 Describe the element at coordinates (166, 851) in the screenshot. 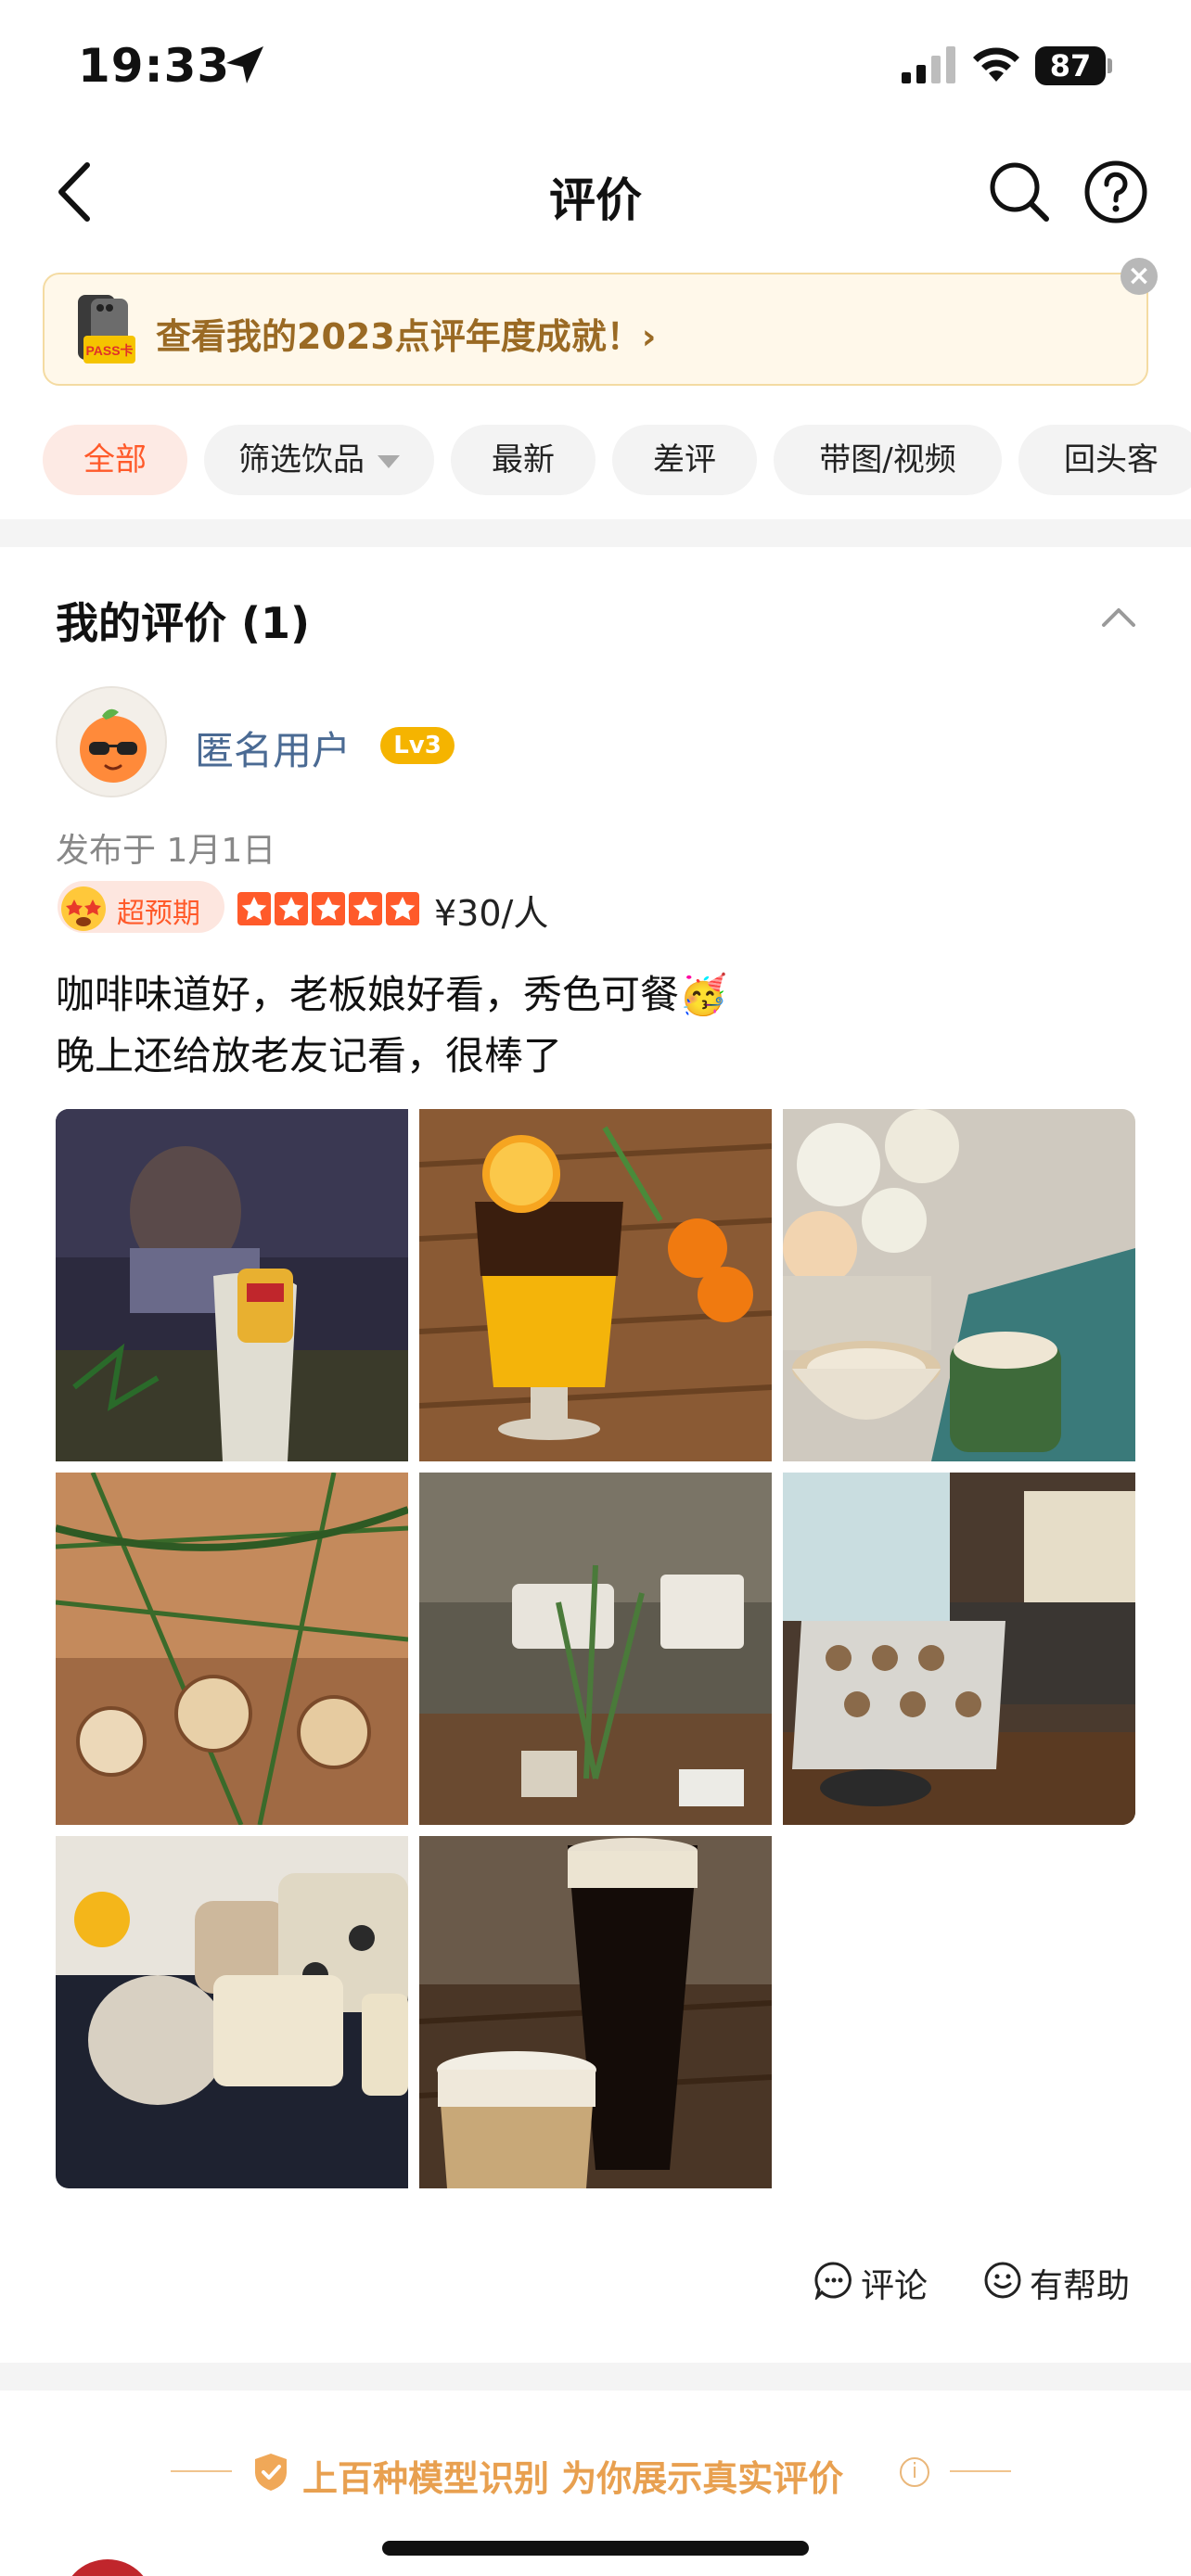

I see `post-date: 发布于 1月1日` at that location.